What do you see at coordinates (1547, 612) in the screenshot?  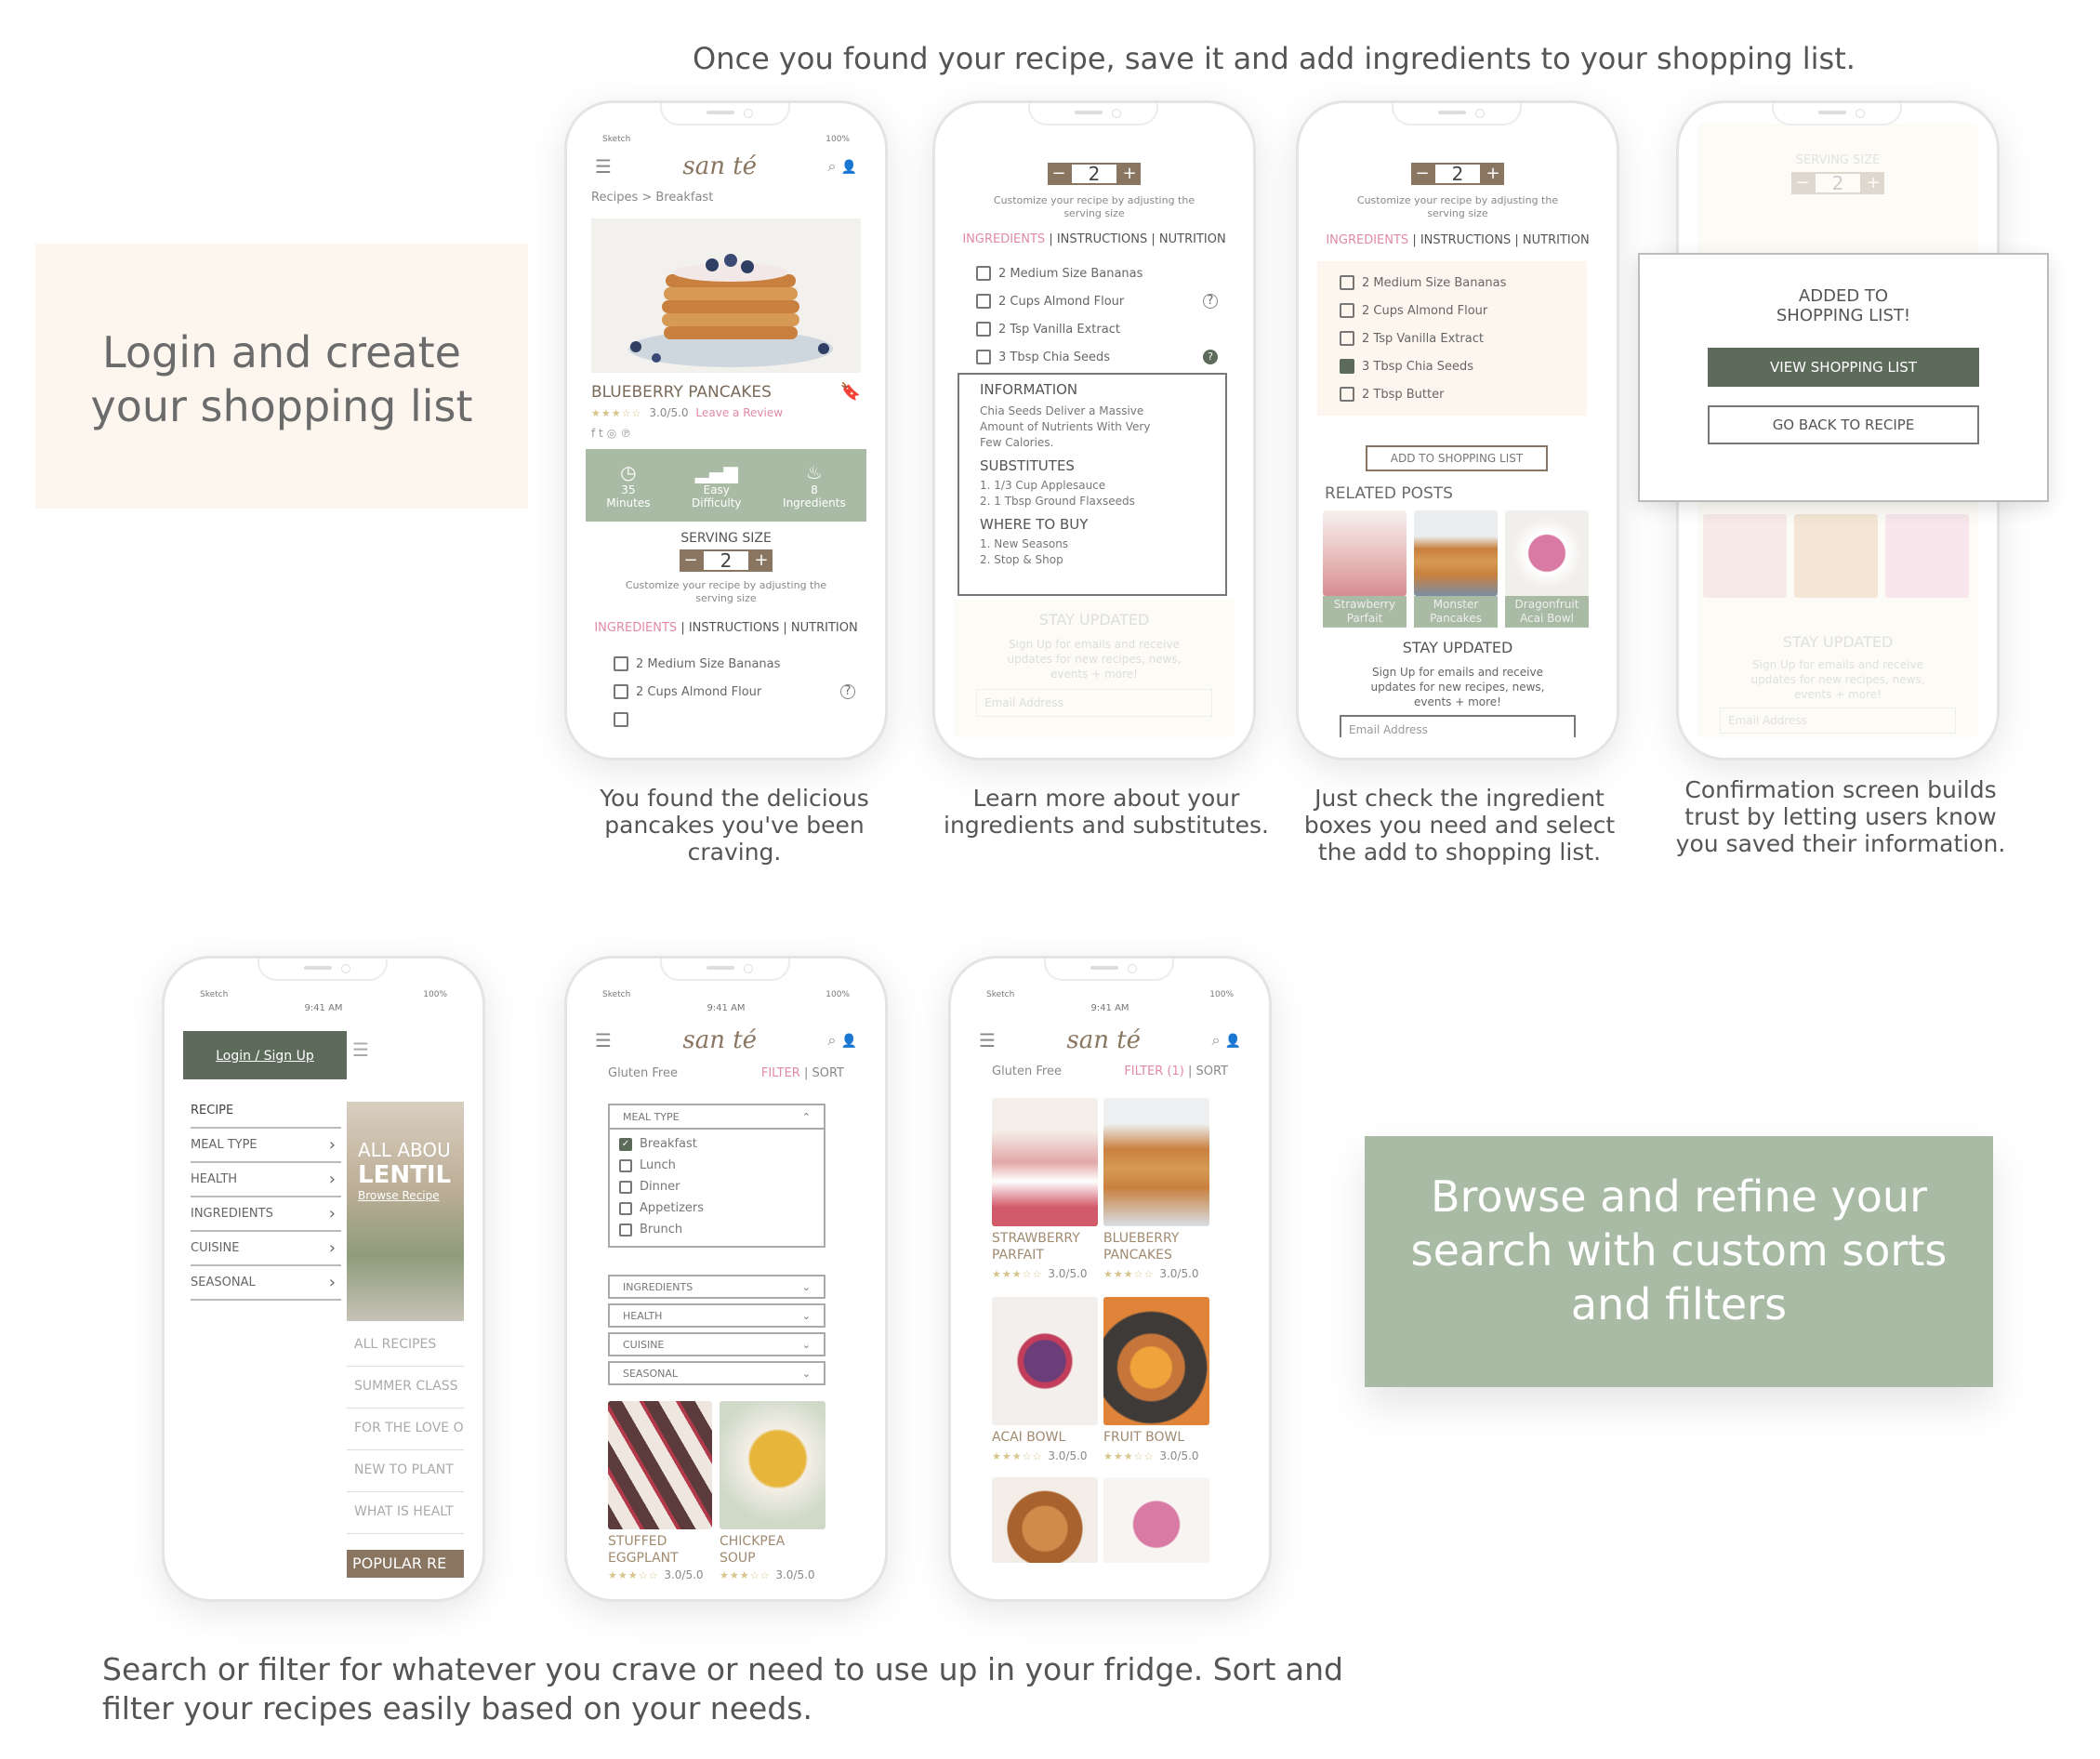 I see `related-label-3: Dragonfruit Acai Bowl` at bounding box center [1547, 612].